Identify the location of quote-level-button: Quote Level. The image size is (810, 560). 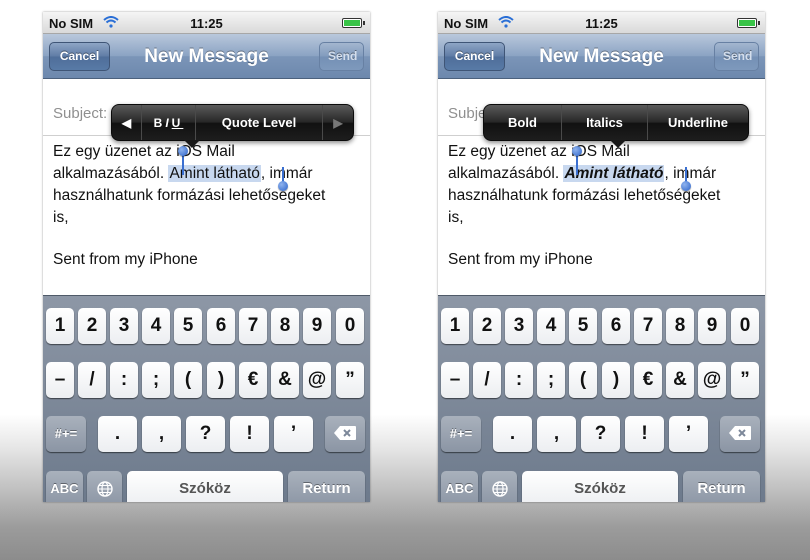
(259, 122).